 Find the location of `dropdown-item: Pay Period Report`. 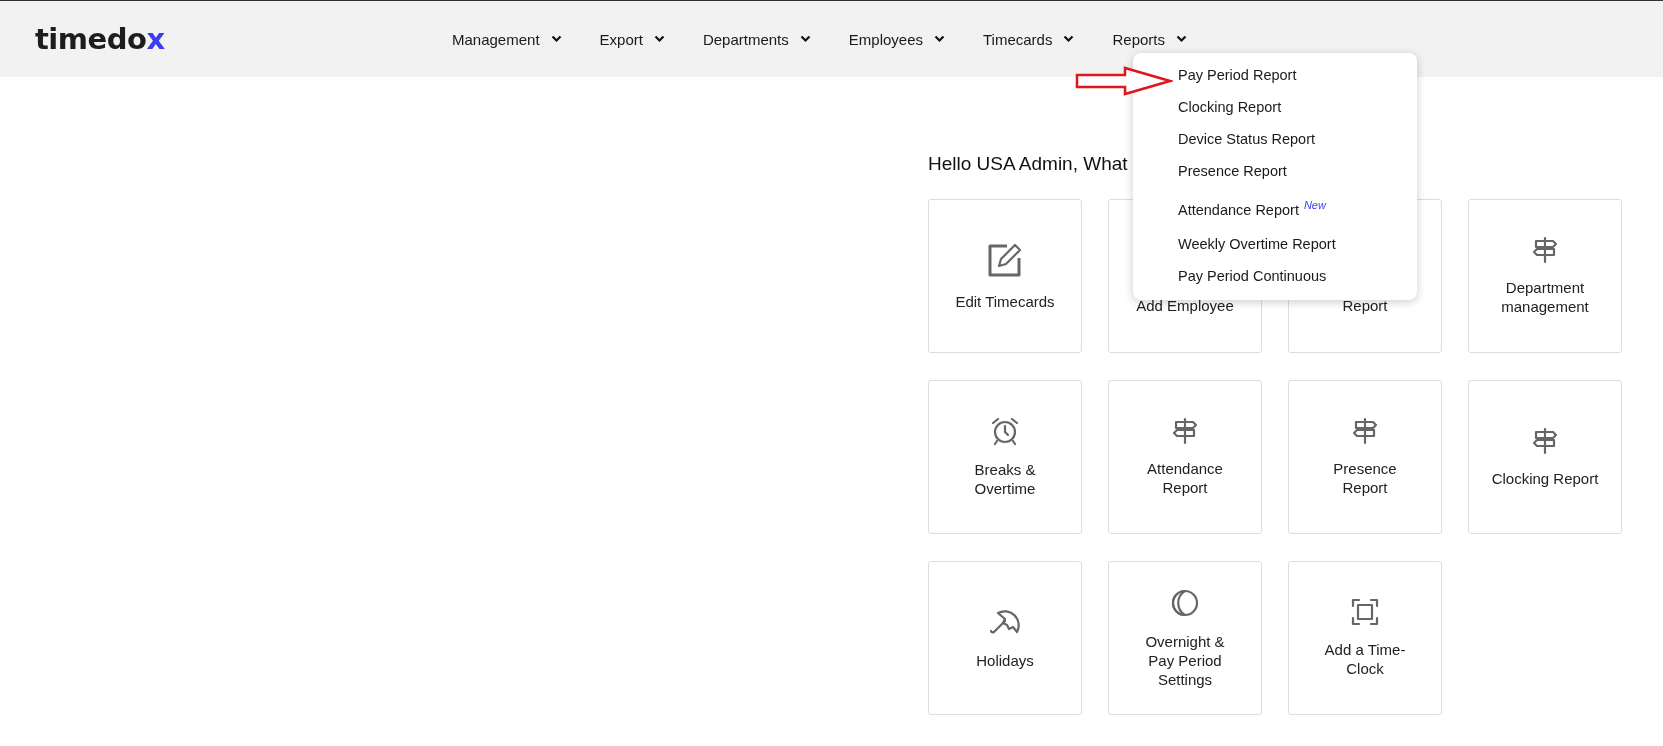

dropdown-item: Pay Period Report is located at coordinates (1237, 75).